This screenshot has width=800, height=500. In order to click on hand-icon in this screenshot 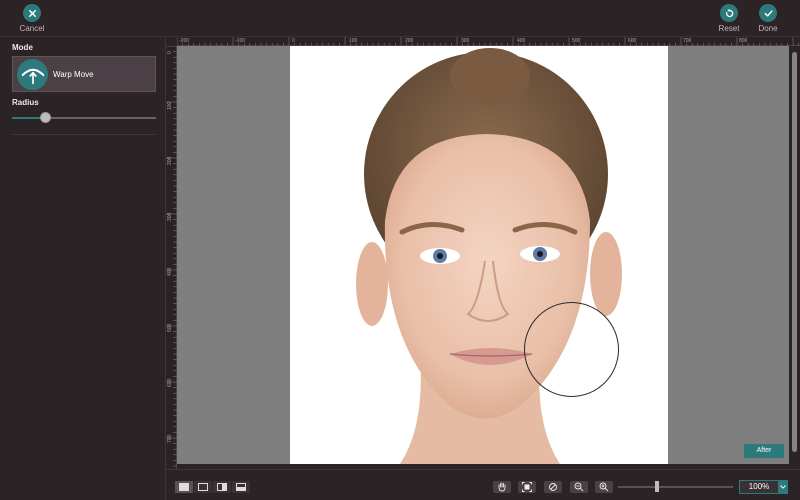, I will do `click(502, 487)`.